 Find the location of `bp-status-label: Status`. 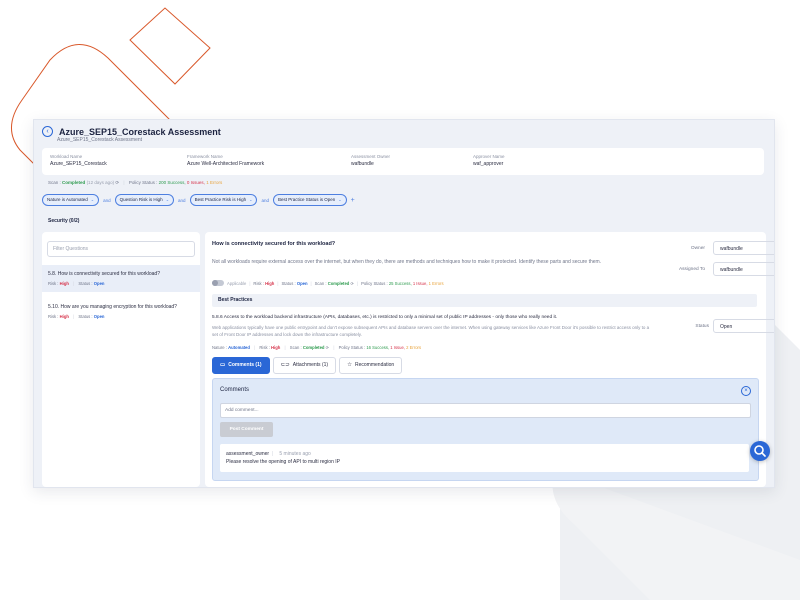

bp-status-label: Status is located at coordinates (702, 326).